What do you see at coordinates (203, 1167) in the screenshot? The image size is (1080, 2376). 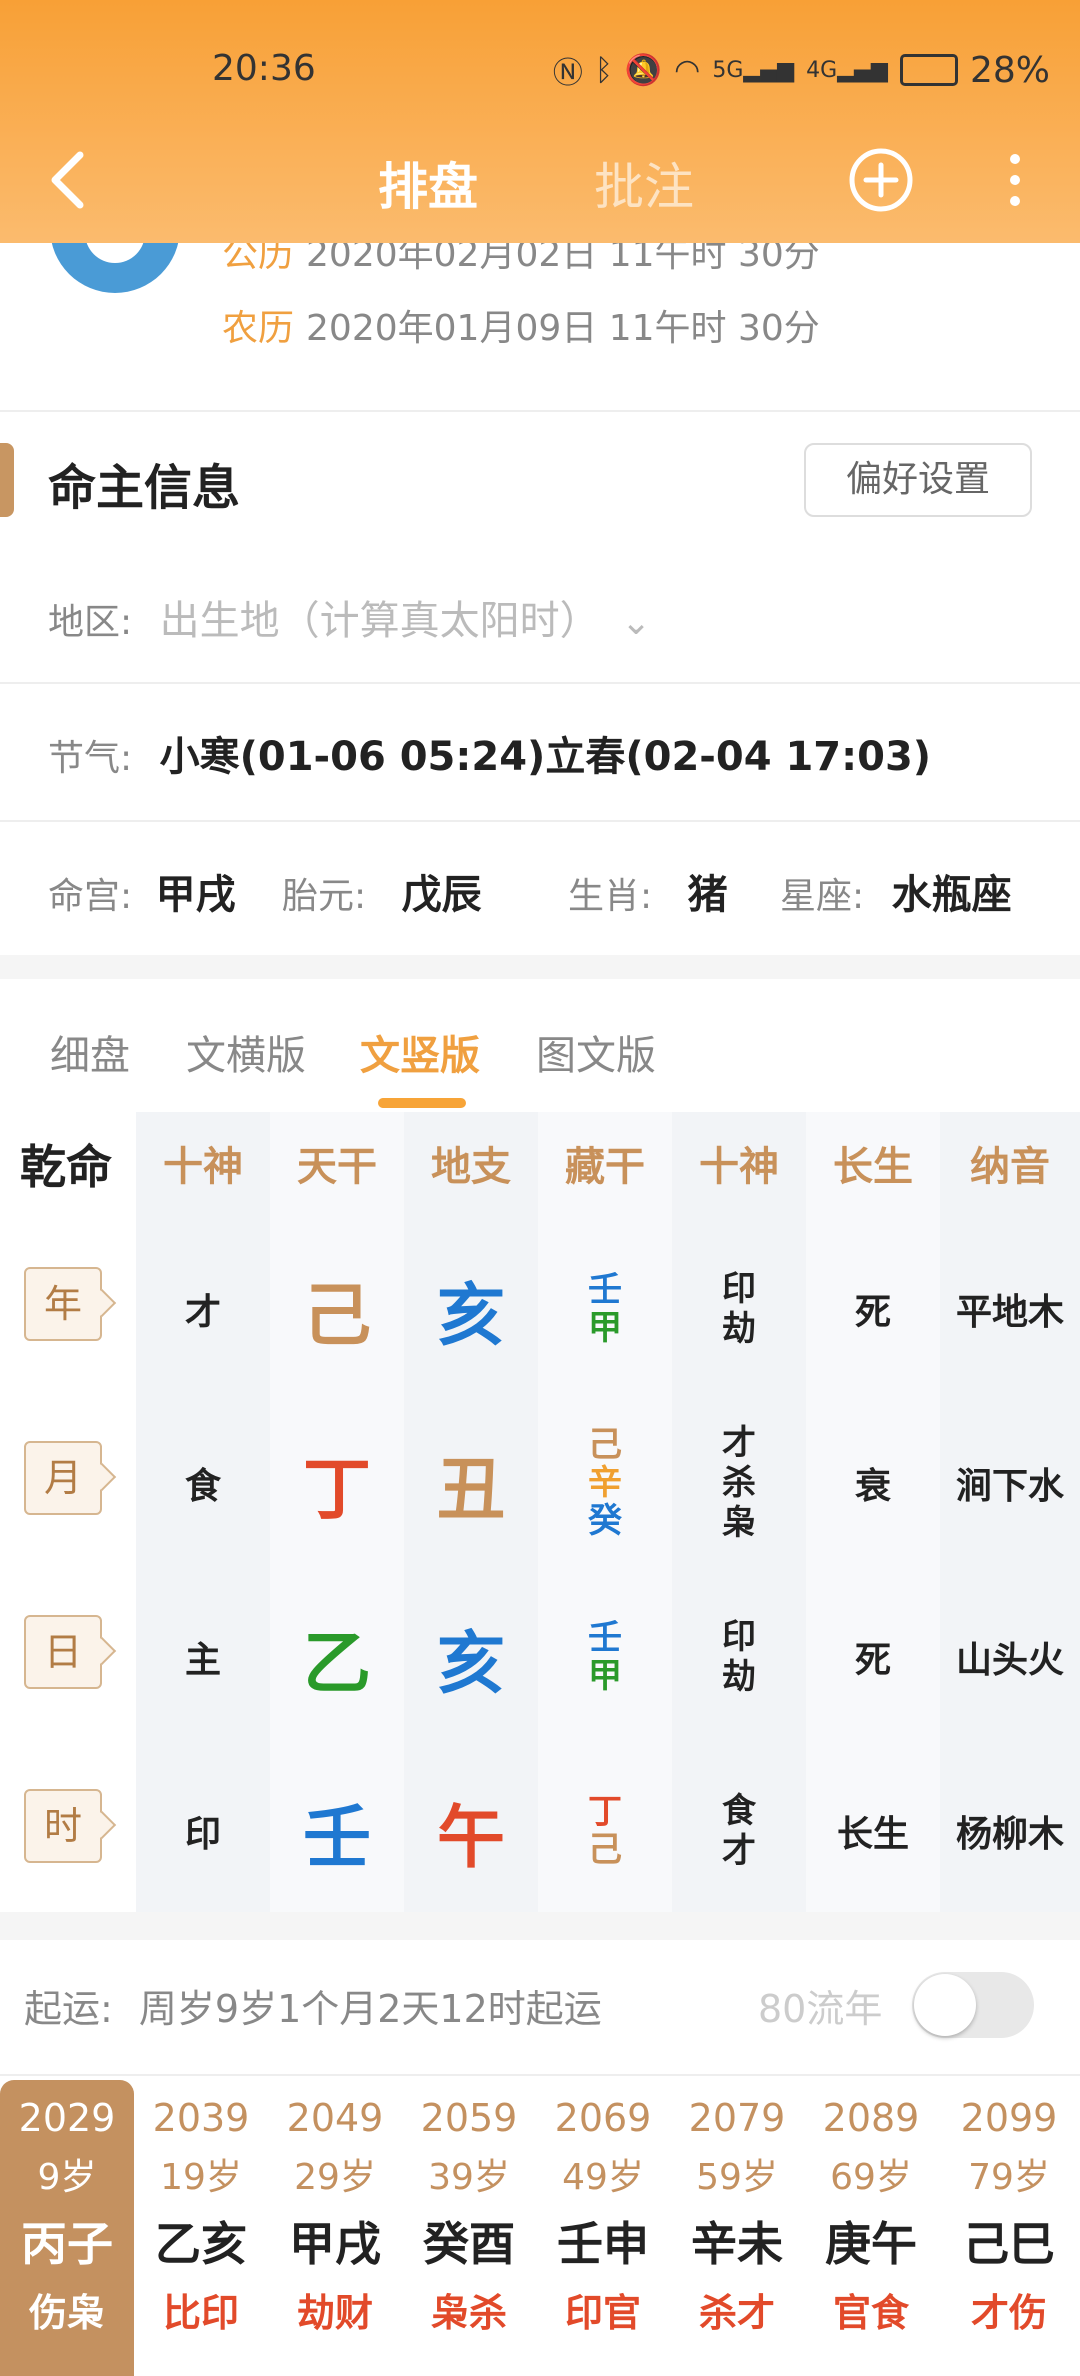 I see `header-shishen: 十神` at bounding box center [203, 1167].